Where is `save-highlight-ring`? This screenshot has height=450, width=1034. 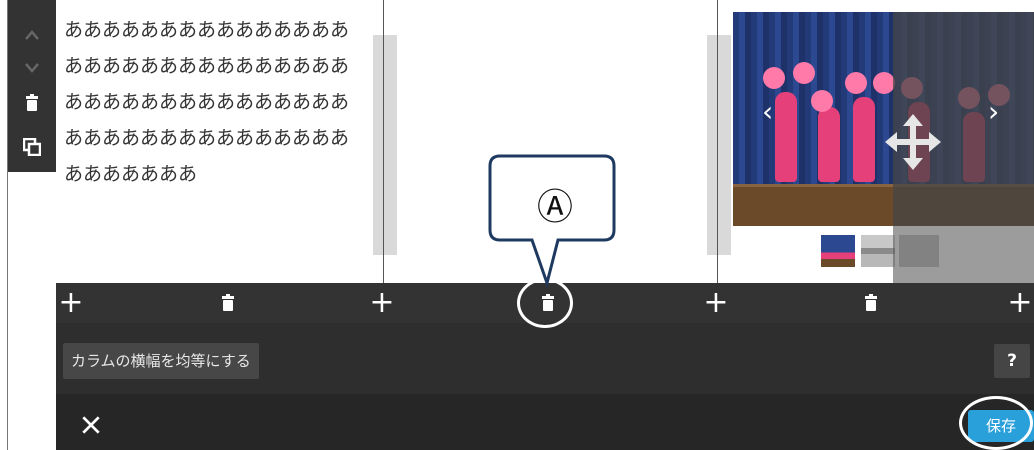
save-highlight-ring is located at coordinates (996, 423).